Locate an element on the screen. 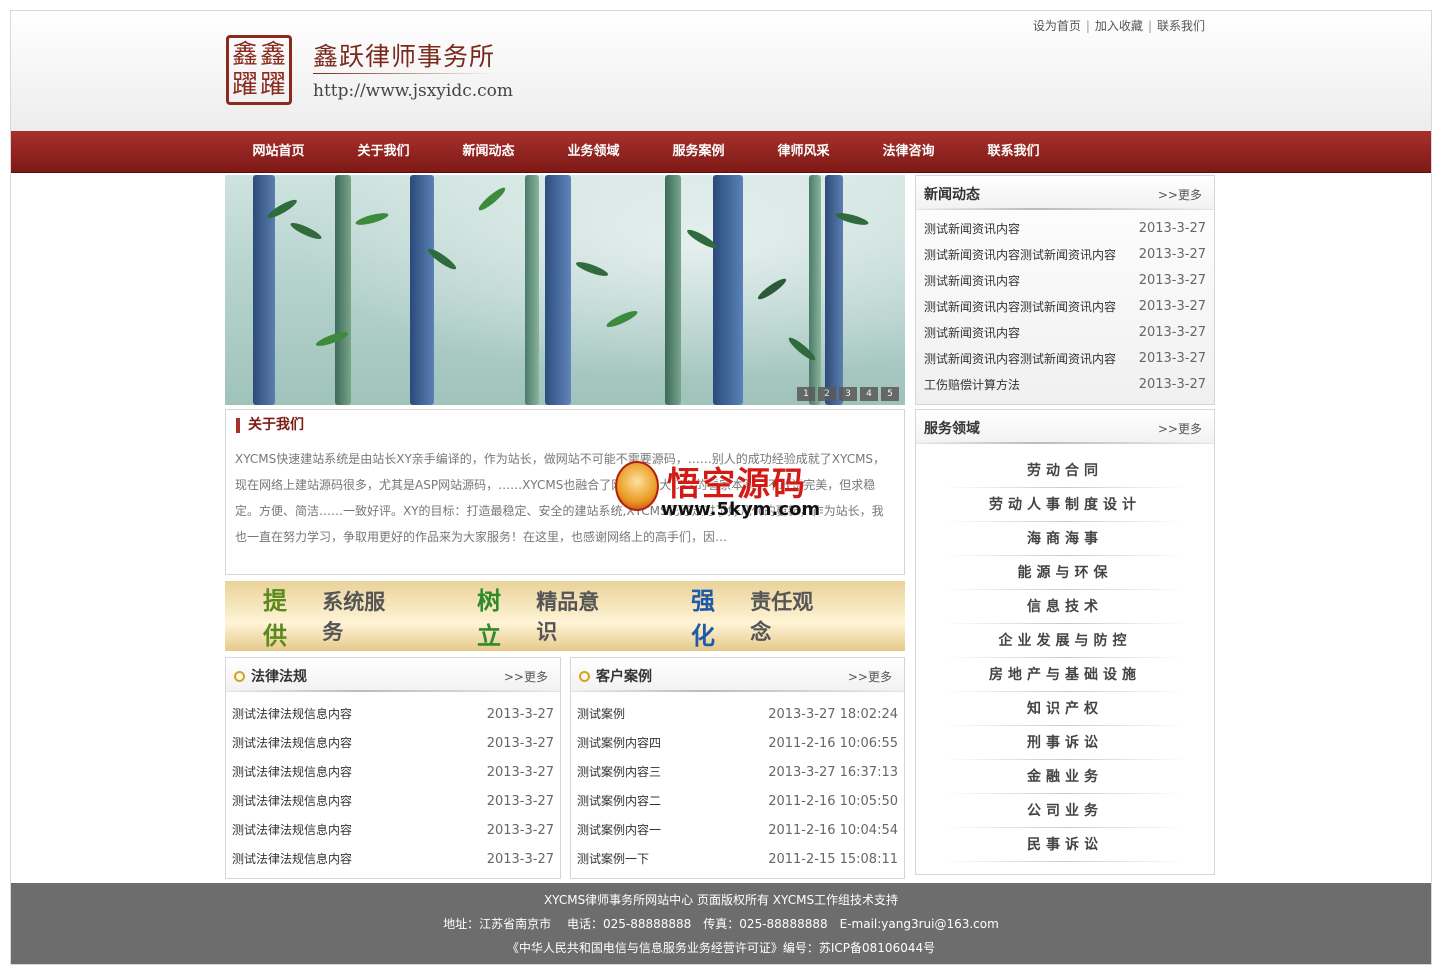 This screenshot has height=975, width=1442. logo-divider is located at coordinates (403, 73).